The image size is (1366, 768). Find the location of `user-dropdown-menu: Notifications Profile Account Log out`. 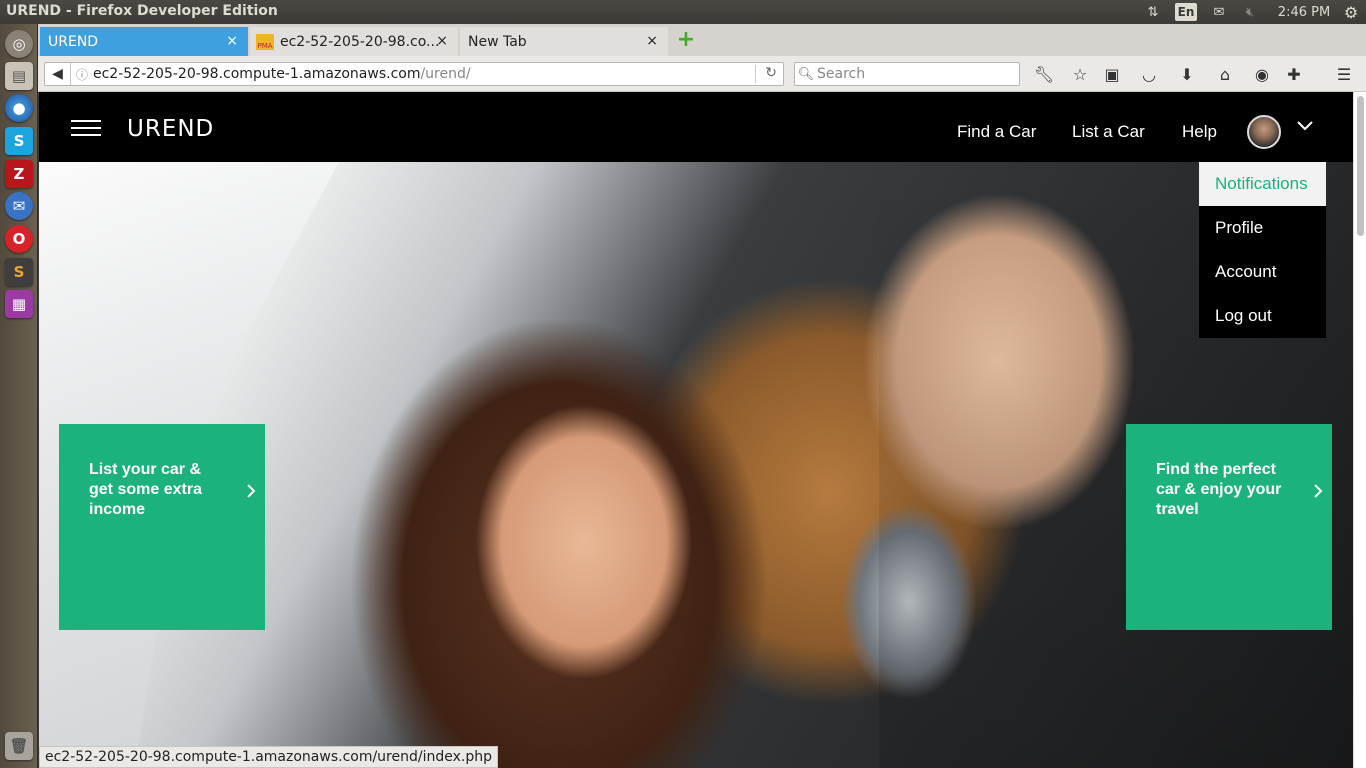

user-dropdown-menu: Notifications Profile Account Log out is located at coordinates (1262, 250).